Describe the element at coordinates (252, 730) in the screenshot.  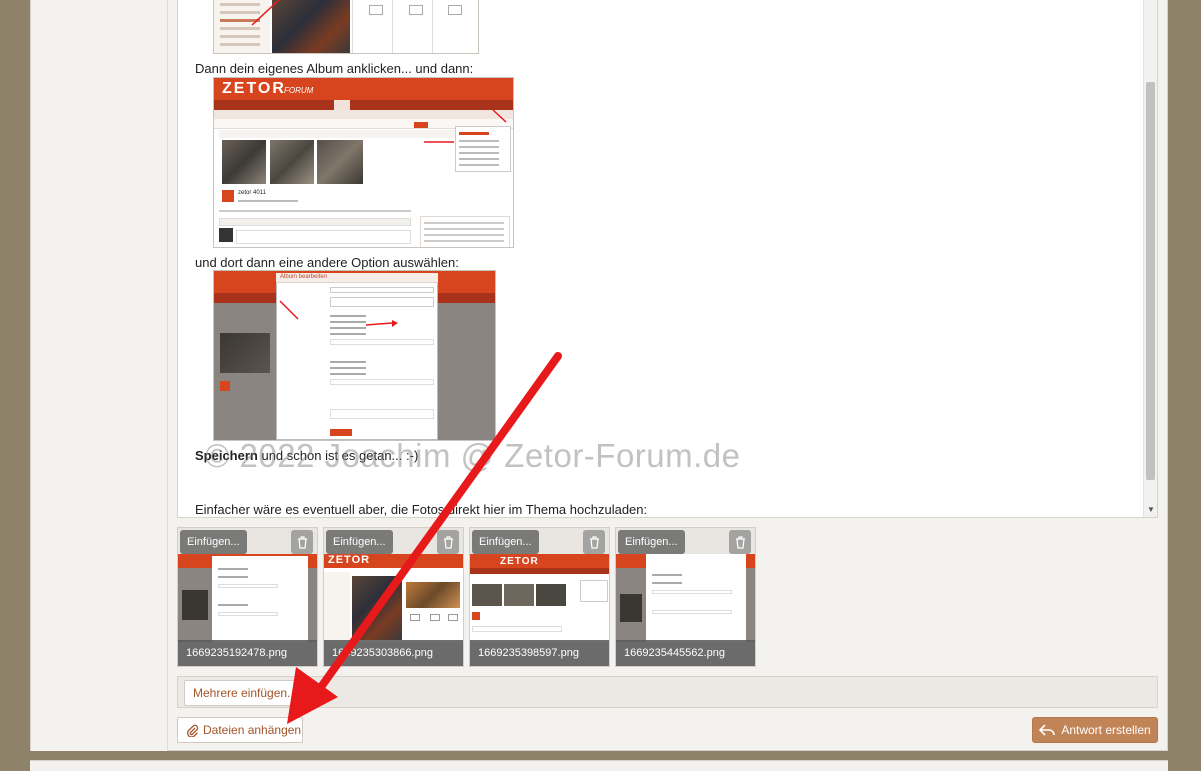
I see `attach-files-label: Dateien anhängen` at that location.